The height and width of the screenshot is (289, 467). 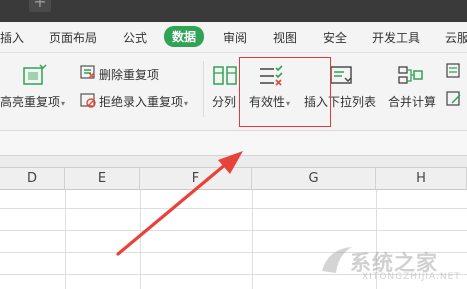 I want to click on watermark-subtext: XITONGZHIJIA.NET, so click(x=411, y=277).